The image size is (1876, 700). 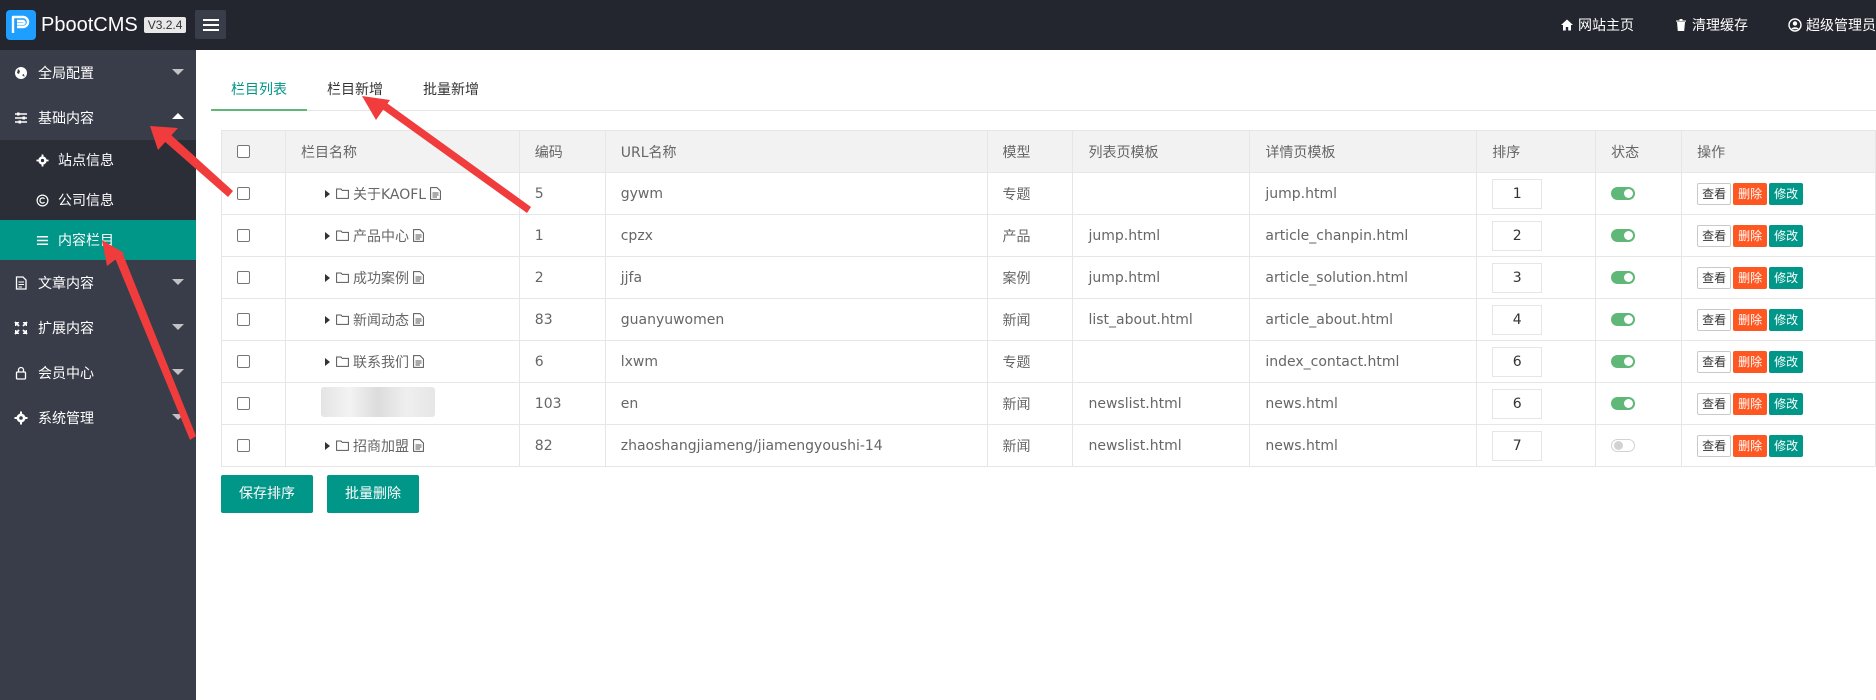 What do you see at coordinates (98, 117) in the screenshot?
I see `sidebar-item-basic-content: 基础内容` at bounding box center [98, 117].